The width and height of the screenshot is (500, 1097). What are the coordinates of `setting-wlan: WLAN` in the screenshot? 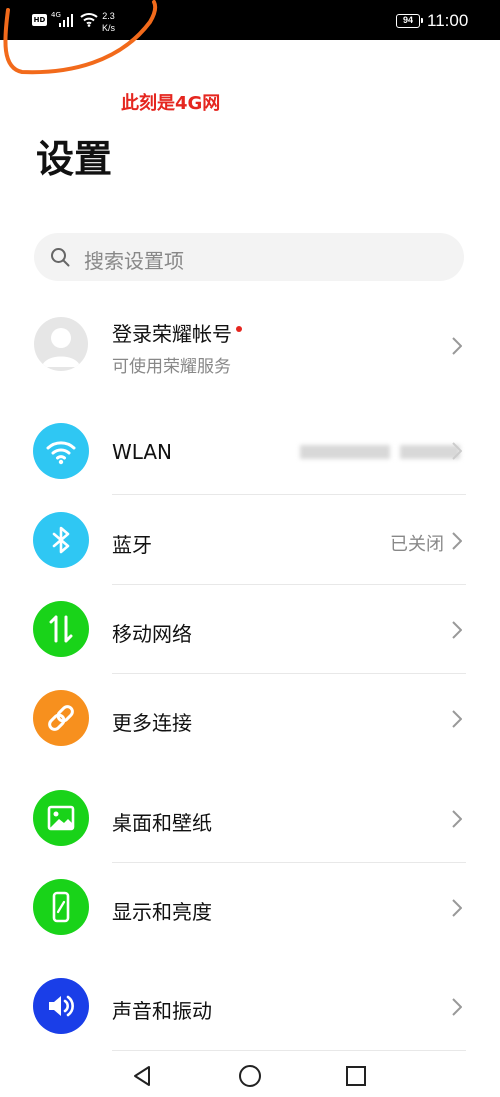 It's located at (250, 451).